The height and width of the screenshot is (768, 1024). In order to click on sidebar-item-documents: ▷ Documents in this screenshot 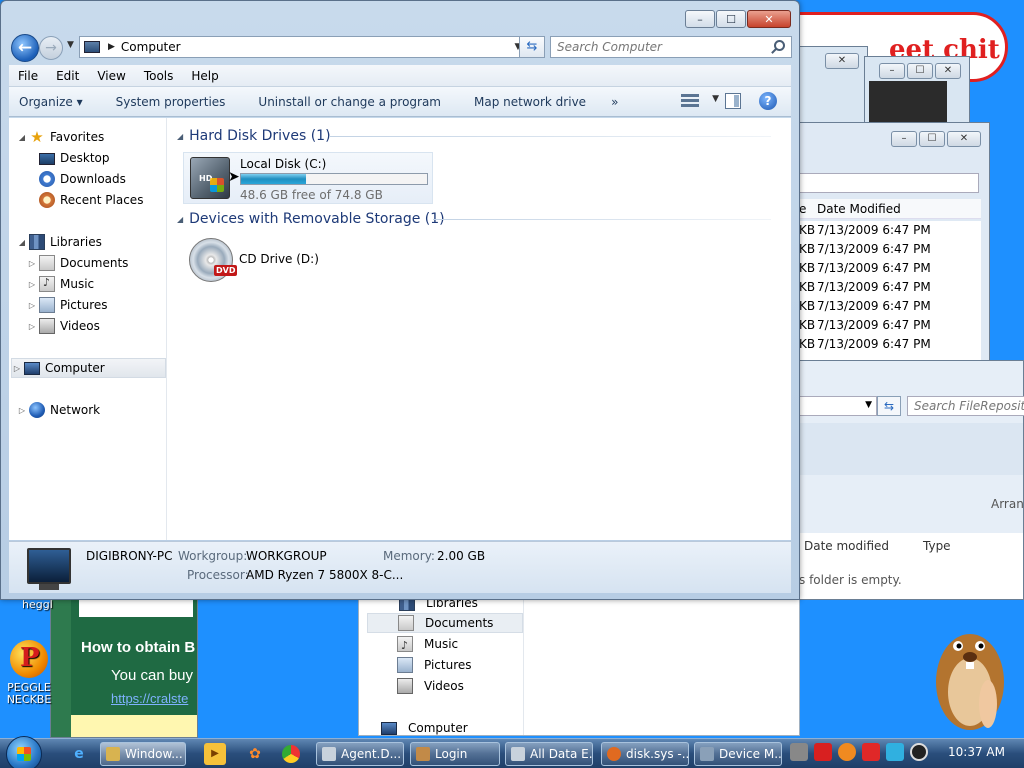, I will do `click(77, 263)`.